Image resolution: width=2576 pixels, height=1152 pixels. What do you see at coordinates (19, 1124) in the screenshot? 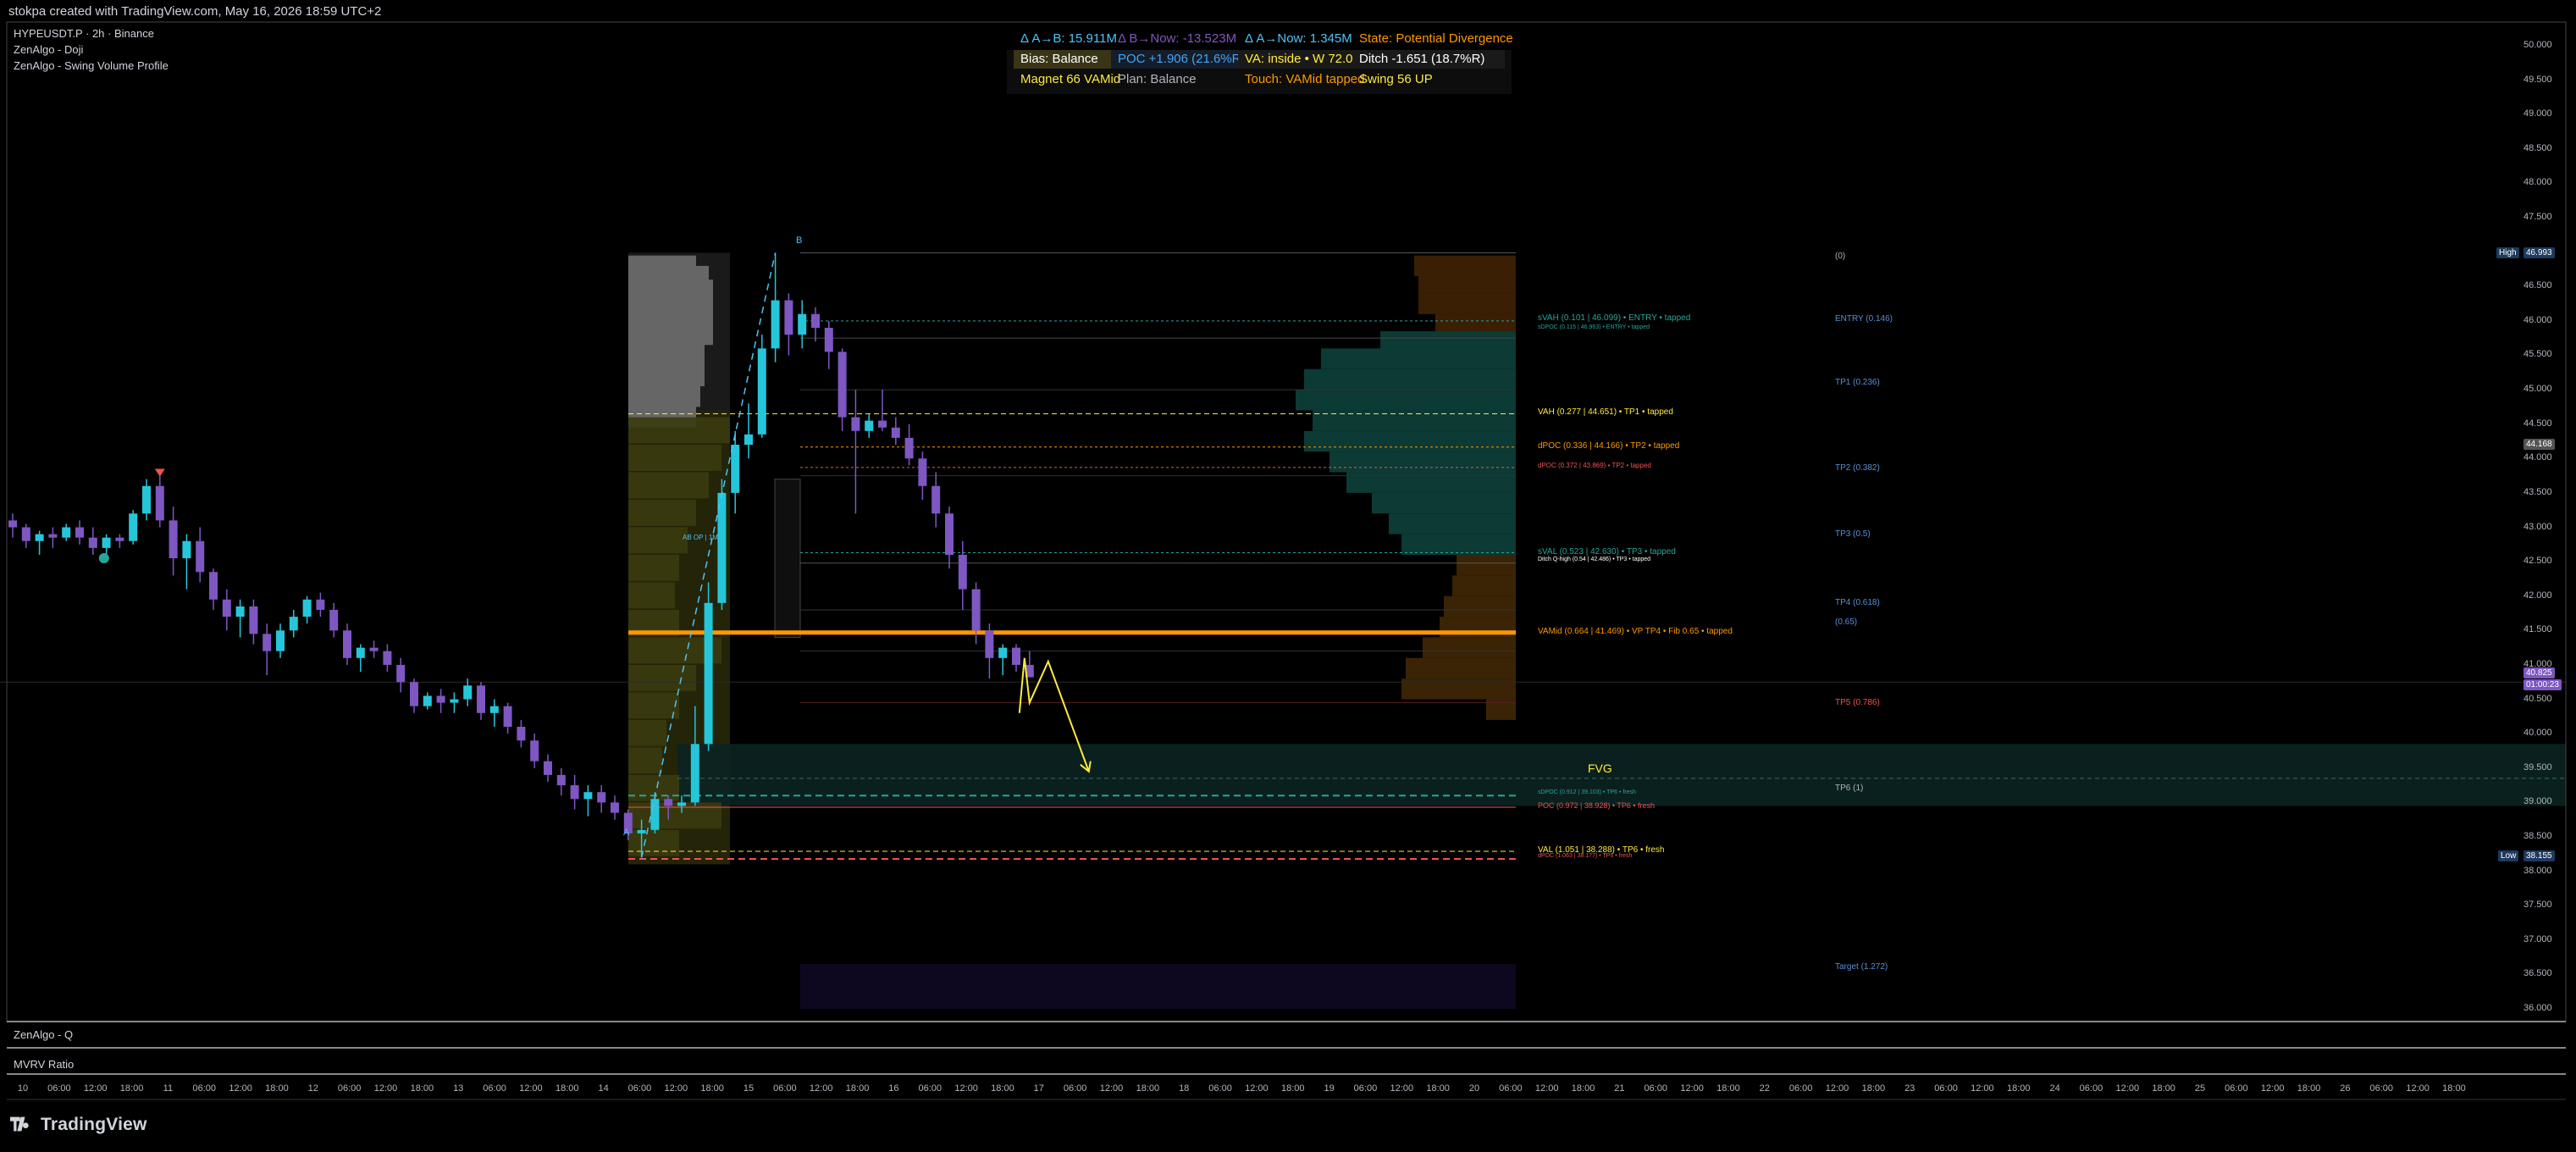
I see `tradingview-logo-icon` at bounding box center [19, 1124].